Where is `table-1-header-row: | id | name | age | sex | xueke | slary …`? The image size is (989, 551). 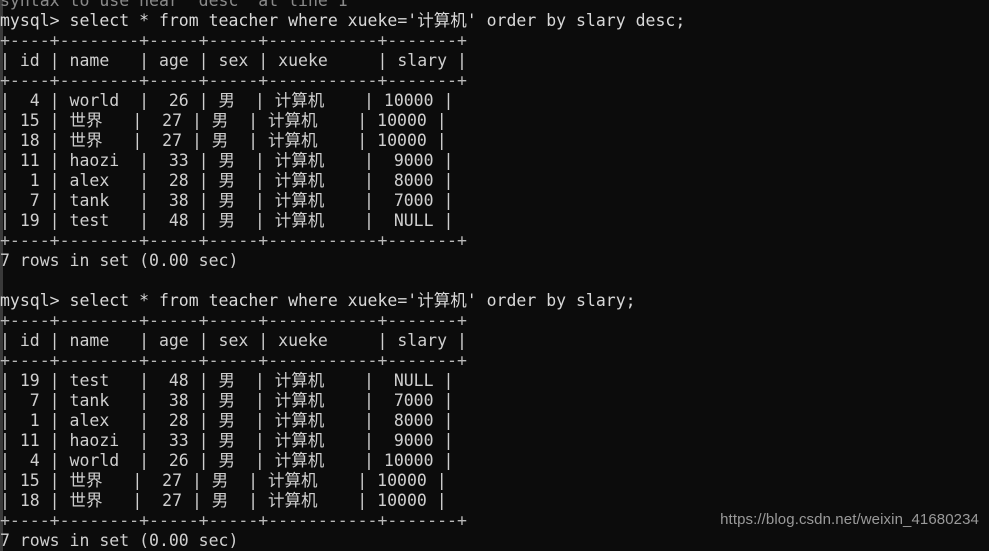 table-1-header-row: | id | name | age | sex | xueke | slary … is located at coordinates (233, 60).